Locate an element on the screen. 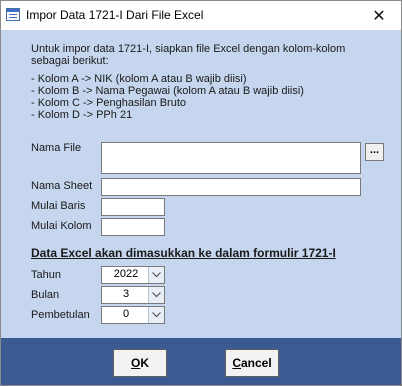 This screenshot has height=386, width=402. tahun-select: 2022 is located at coordinates (133, 275).